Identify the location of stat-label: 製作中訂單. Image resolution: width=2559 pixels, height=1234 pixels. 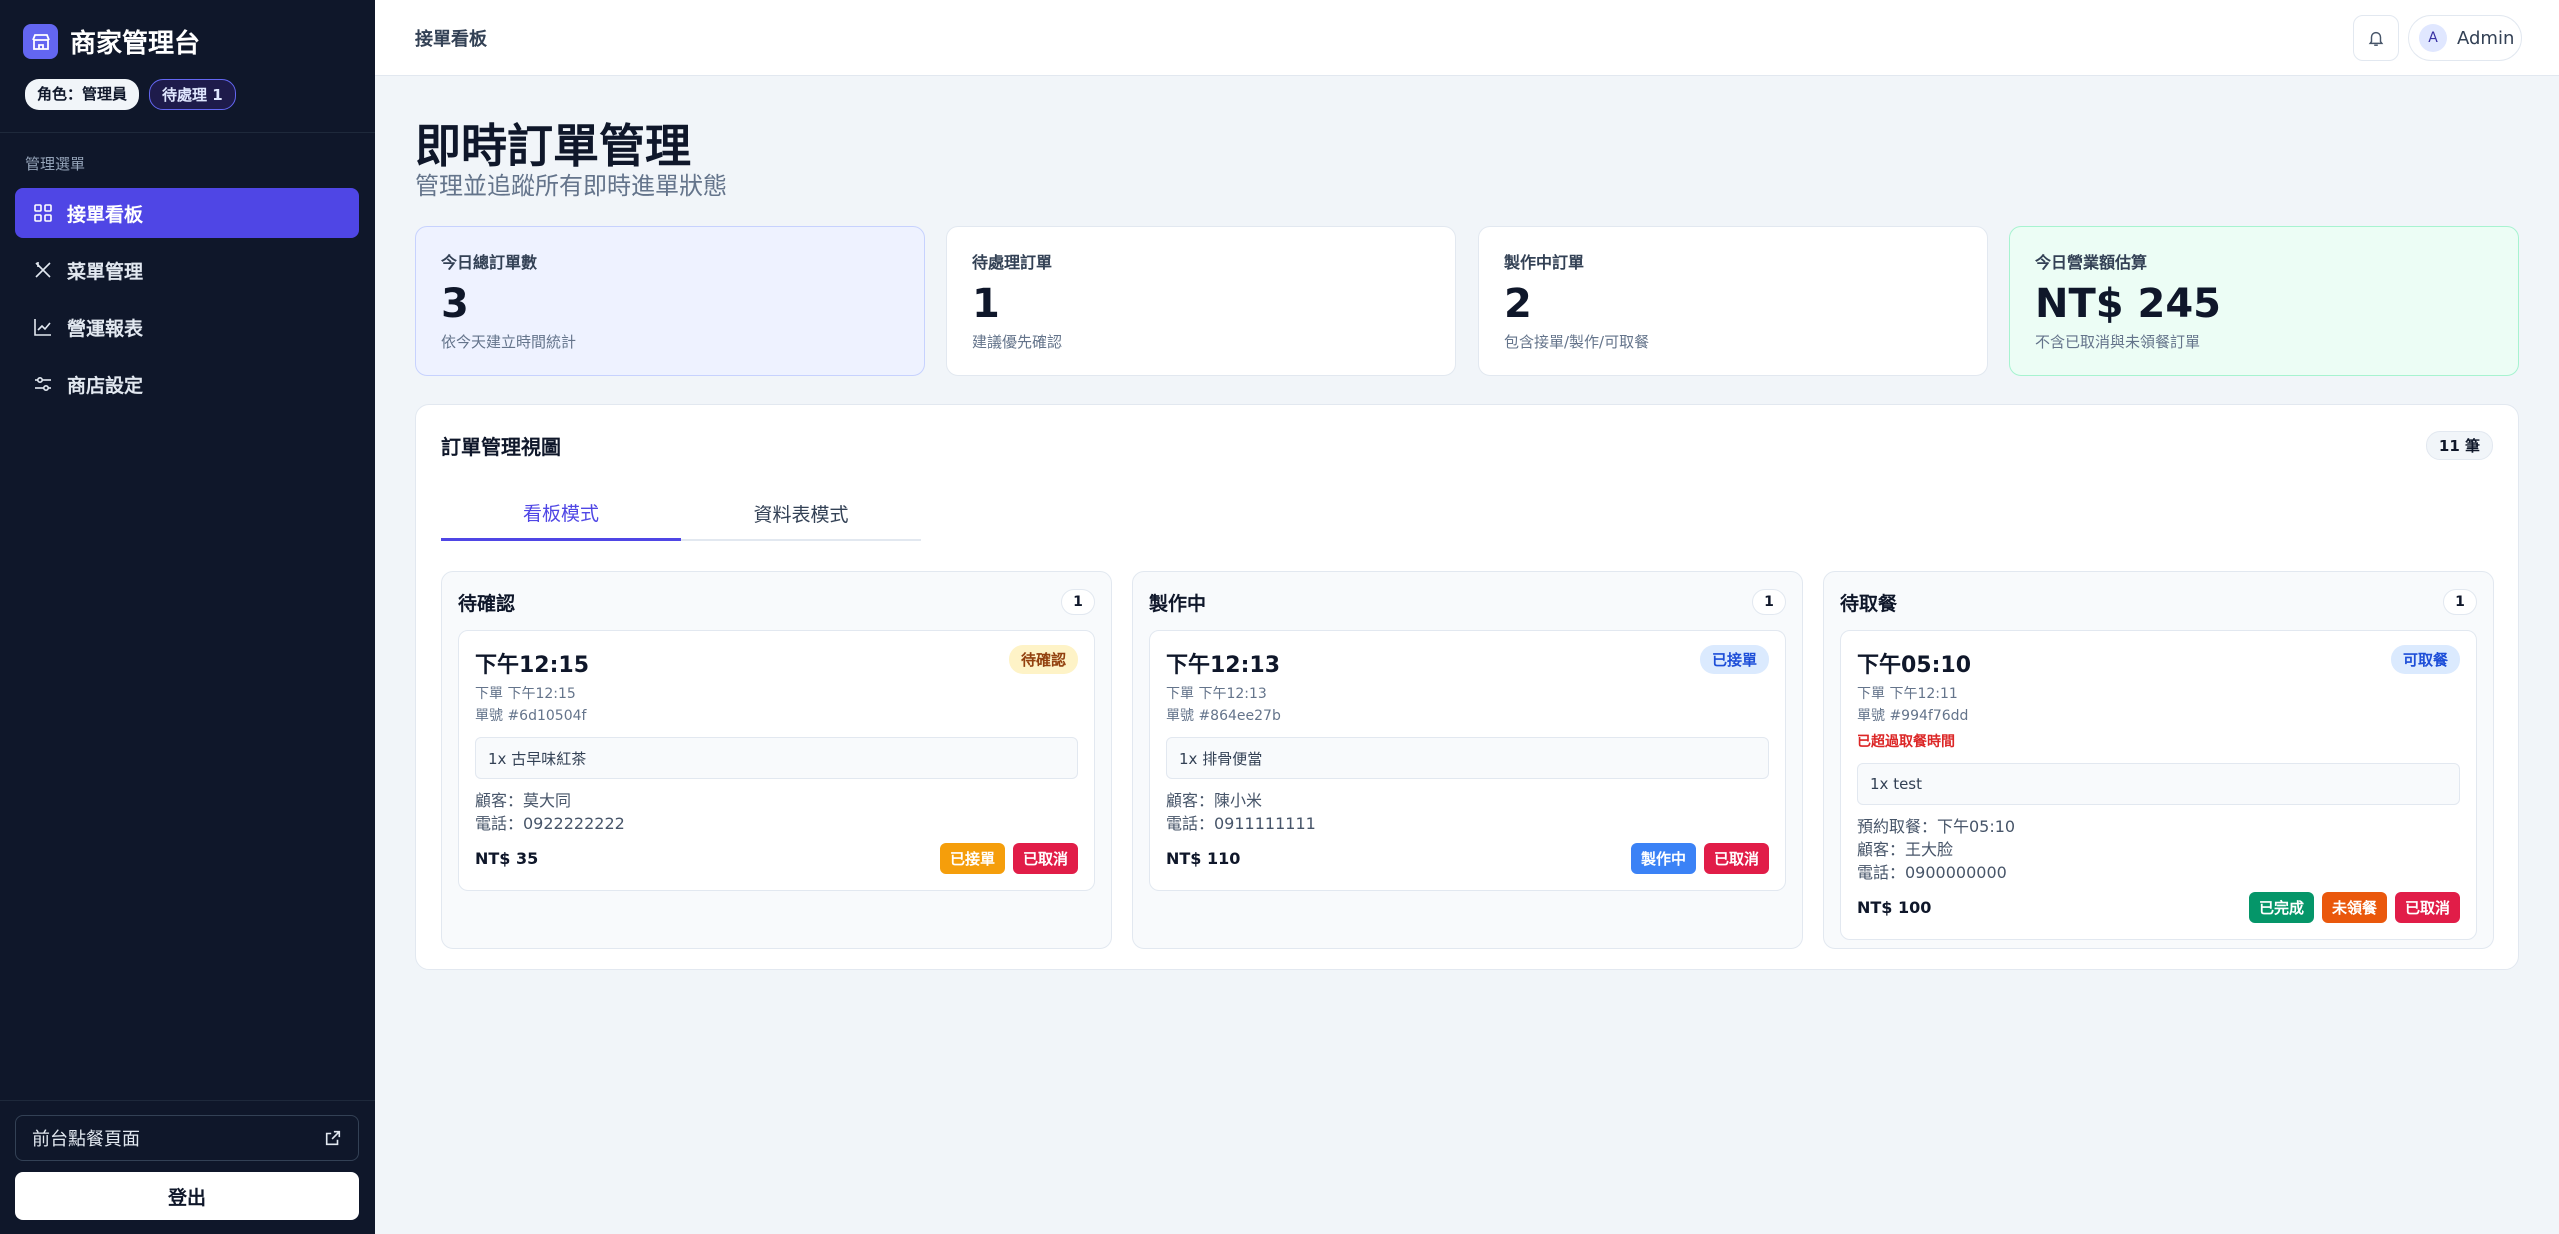
(1544, 262).